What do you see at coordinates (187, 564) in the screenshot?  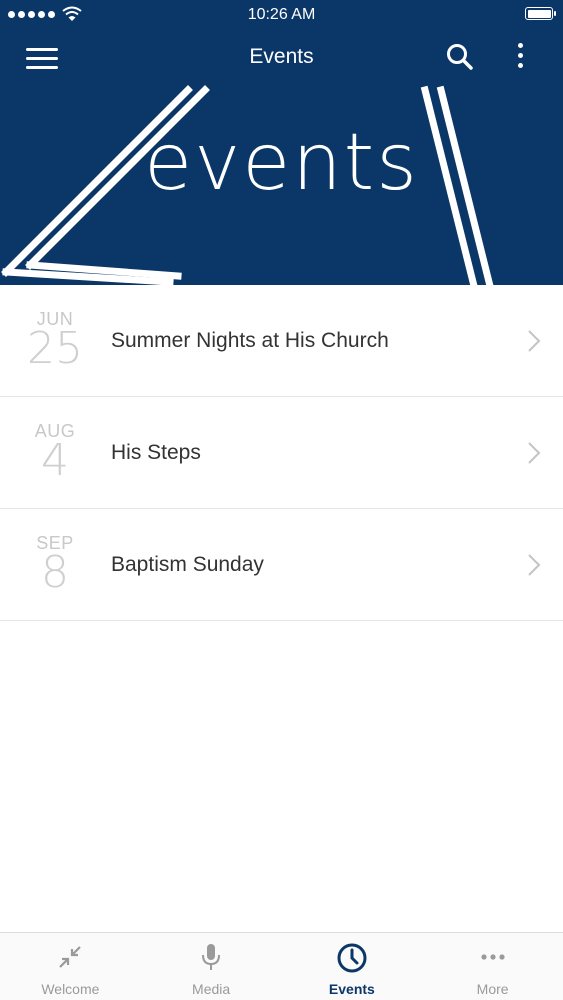 I see `event-title: Baptism Sunday` at bounding box center [187, 564].